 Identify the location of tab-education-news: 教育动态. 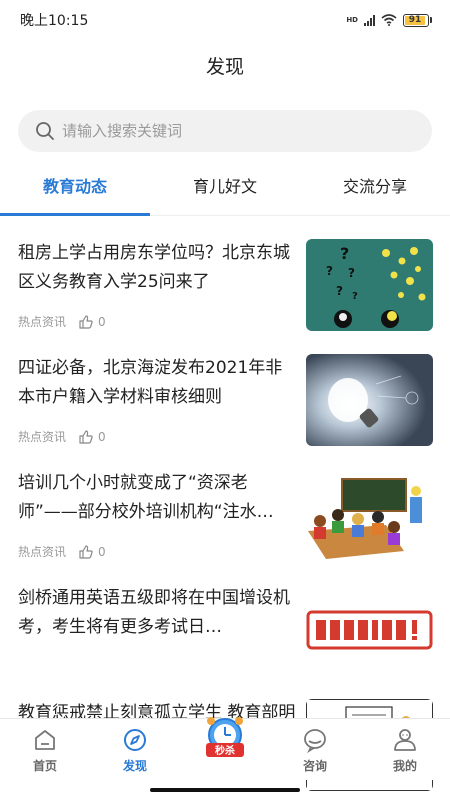
(75, 188).